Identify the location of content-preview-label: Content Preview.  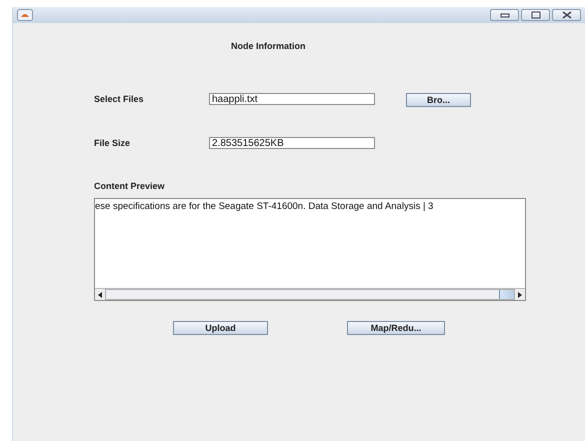
(129, 186).